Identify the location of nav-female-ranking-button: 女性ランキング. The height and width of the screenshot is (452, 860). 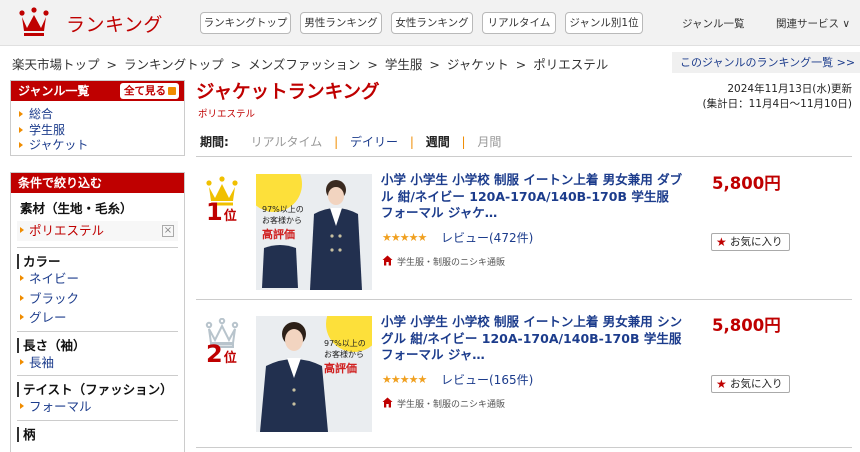
(432, 23).